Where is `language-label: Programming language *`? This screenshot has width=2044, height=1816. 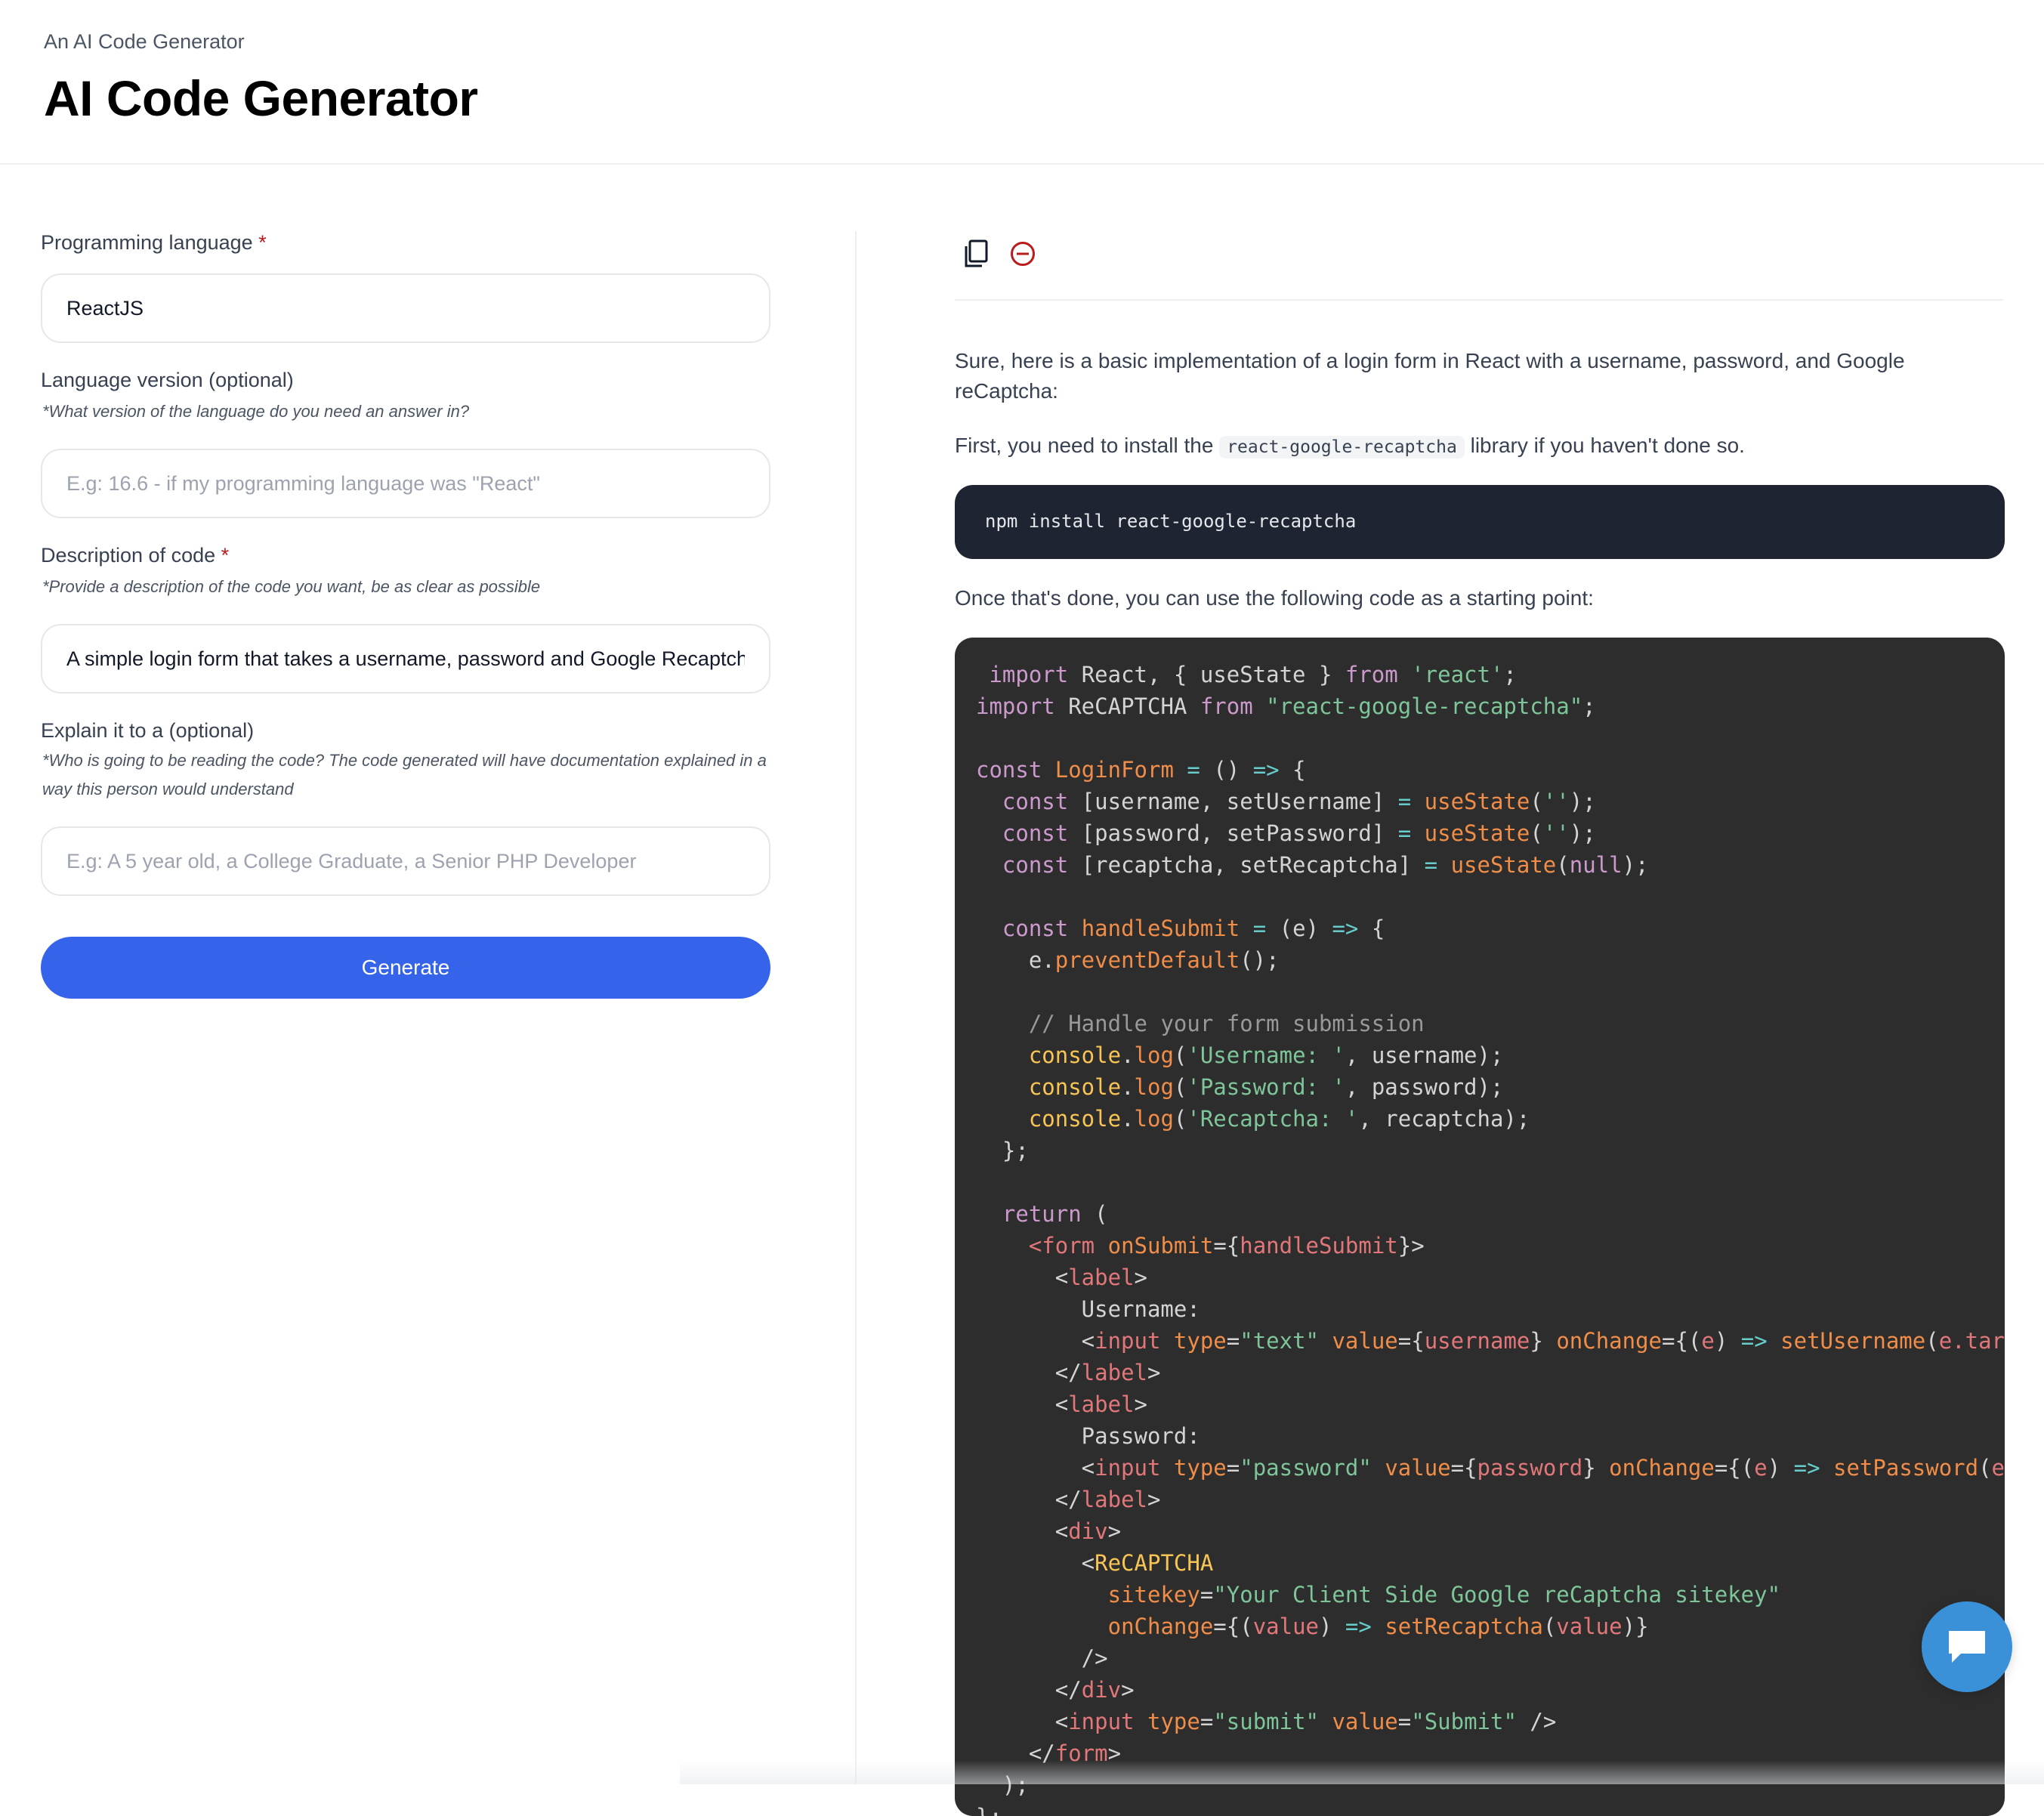
language-label: Programming language * is located at coordinates (154, 242).